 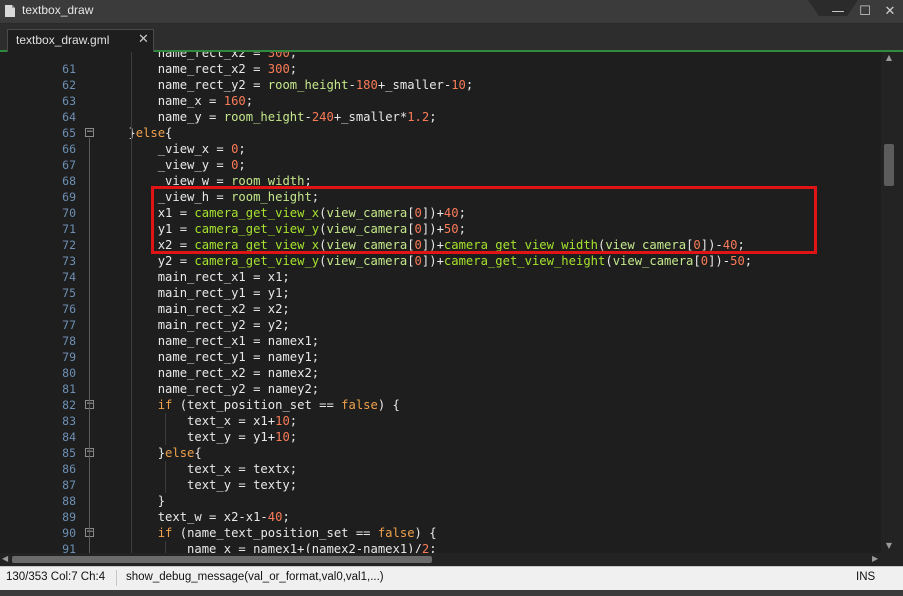 I want to click on code-token: main_rect_x1 = x1;, so click(x=194, y=277).